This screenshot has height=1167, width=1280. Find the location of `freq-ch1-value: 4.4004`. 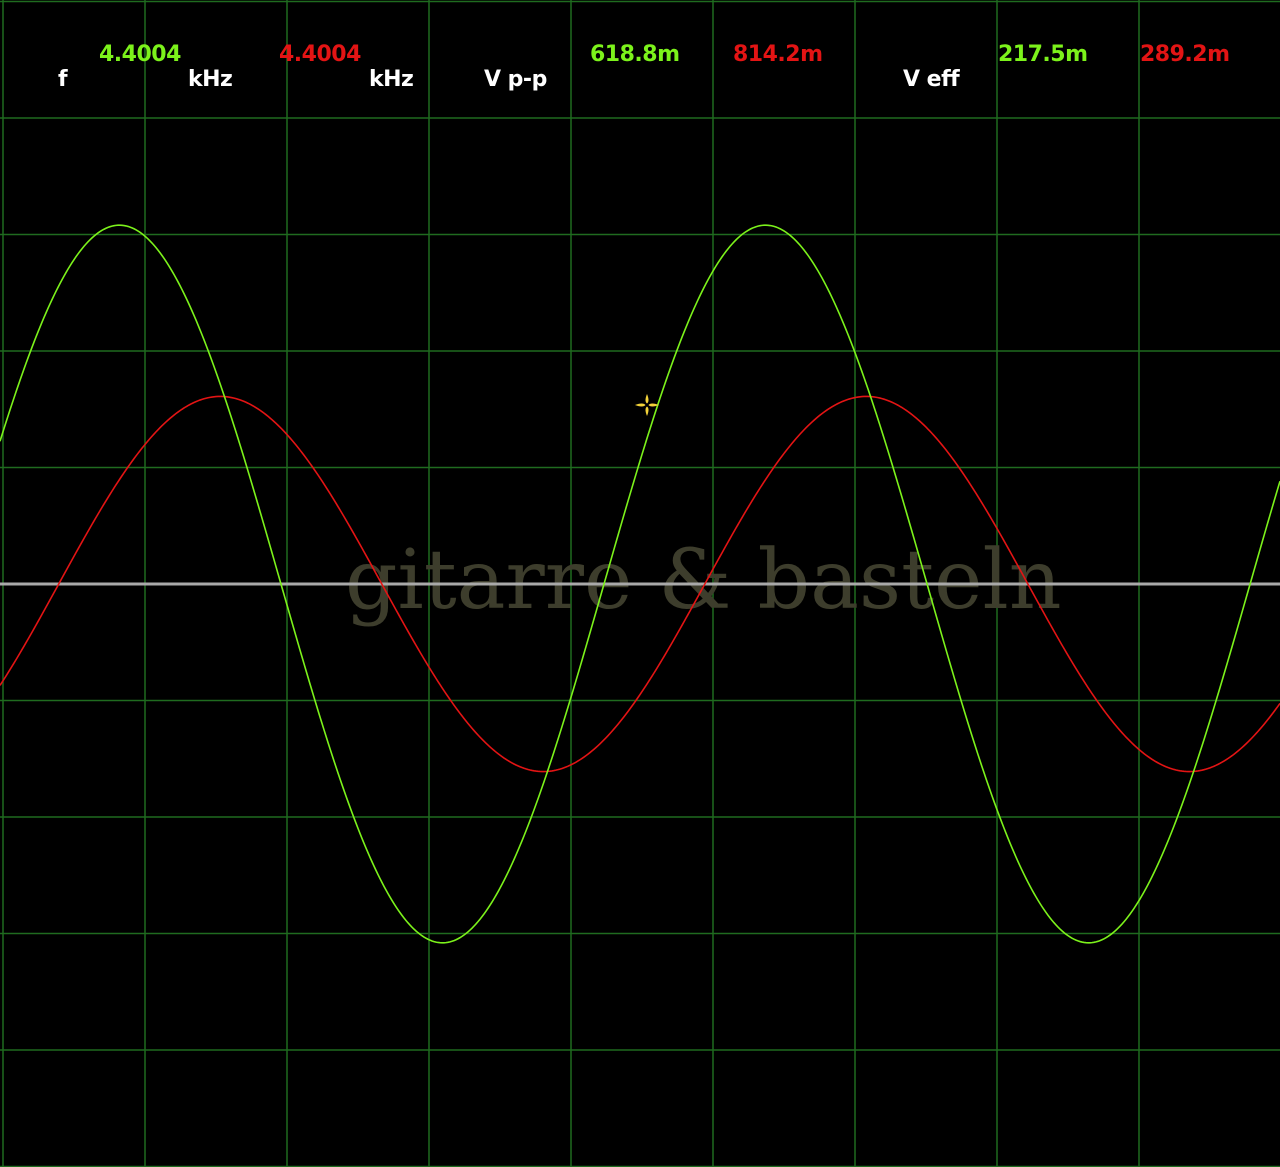

freq-ch1-value: 4.4004 is located at coordinates (140, 54).